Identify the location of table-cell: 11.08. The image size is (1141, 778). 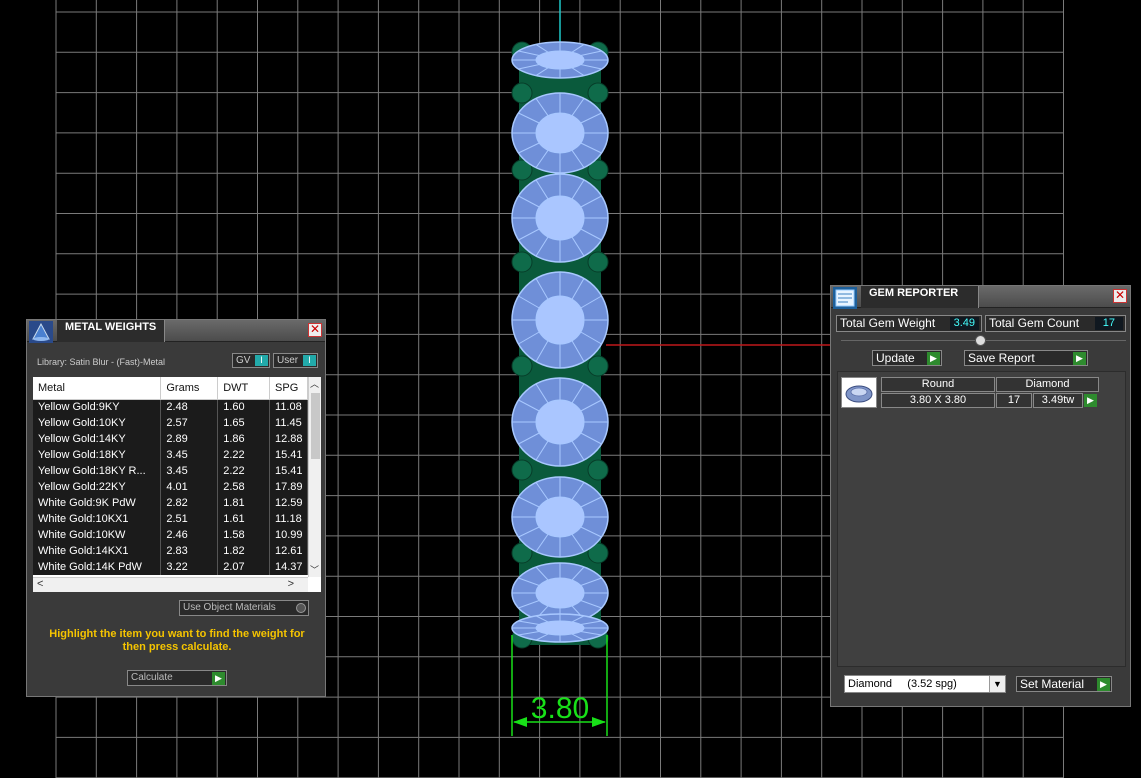
(288, 407).